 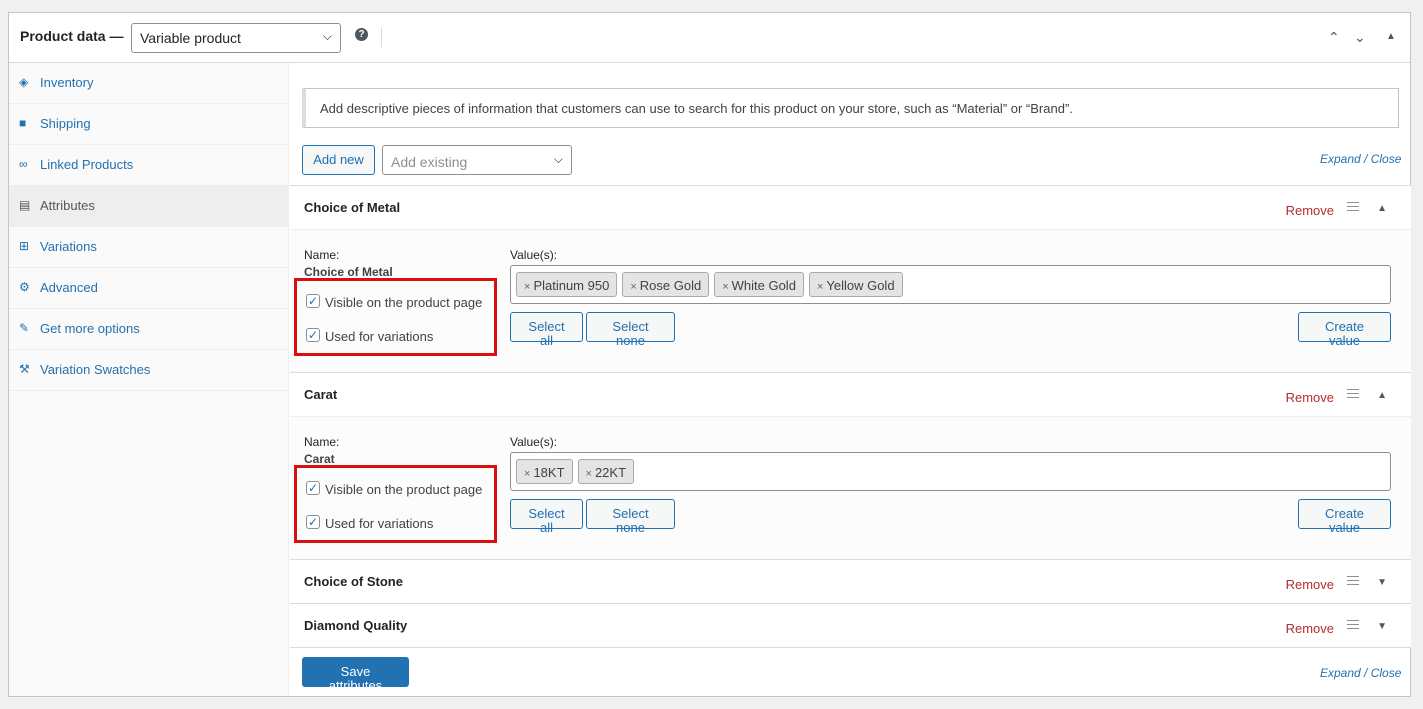 I want to click on attribute-title: Choice of Metal, so click(x=352, y=207).